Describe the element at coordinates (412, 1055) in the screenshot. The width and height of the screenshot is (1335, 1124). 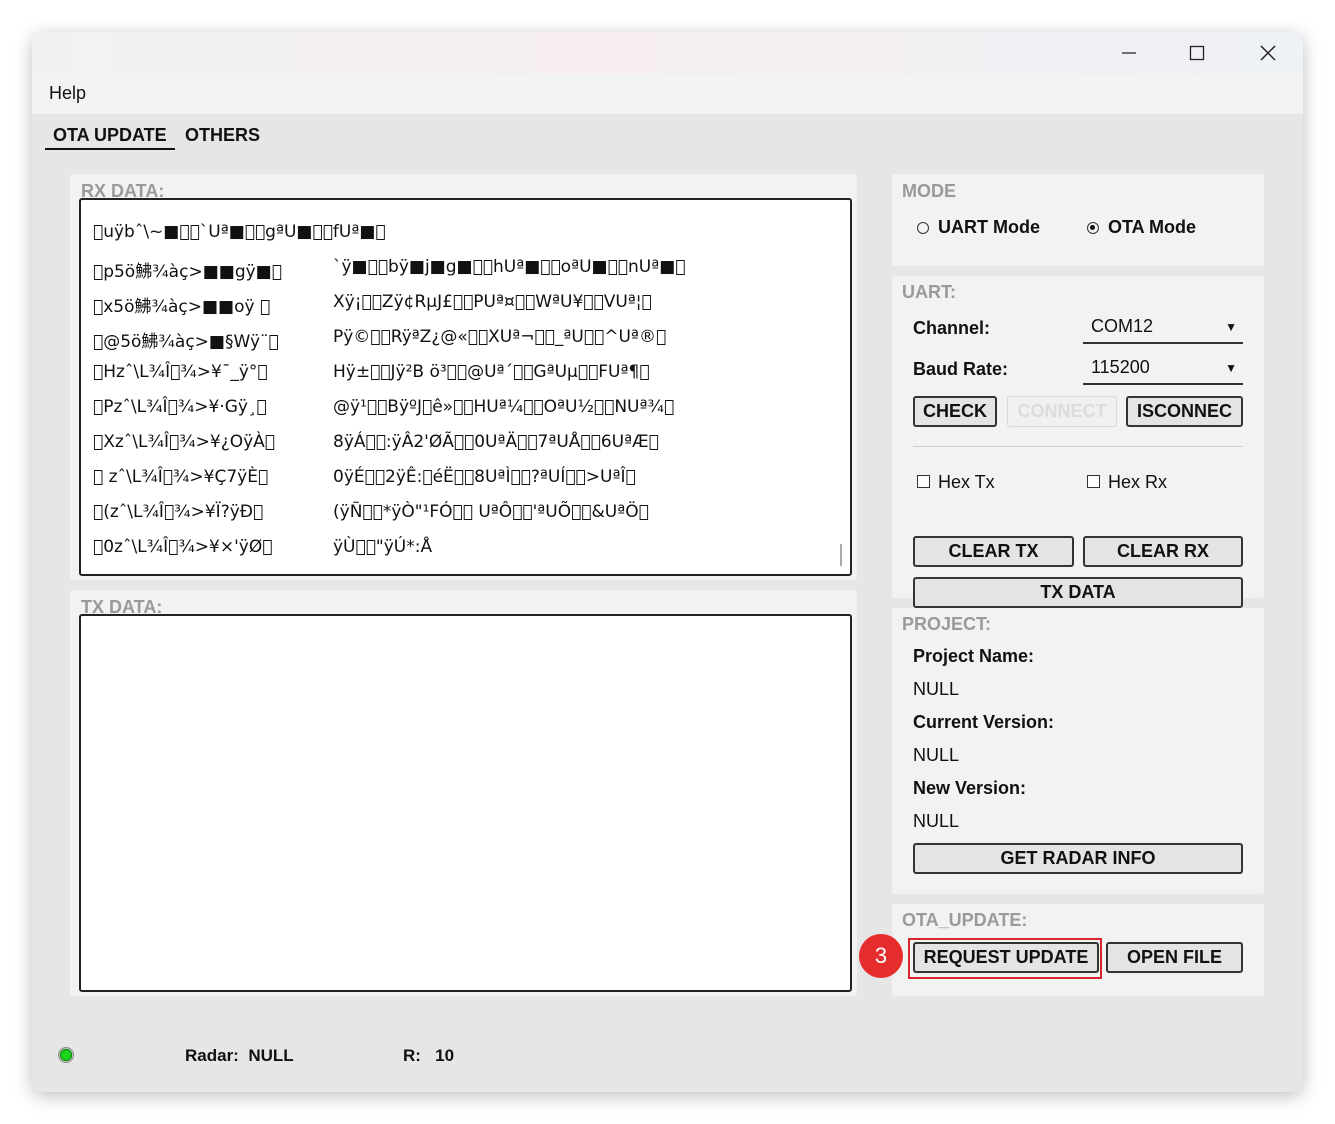
I see `r-label: R:` at that location.